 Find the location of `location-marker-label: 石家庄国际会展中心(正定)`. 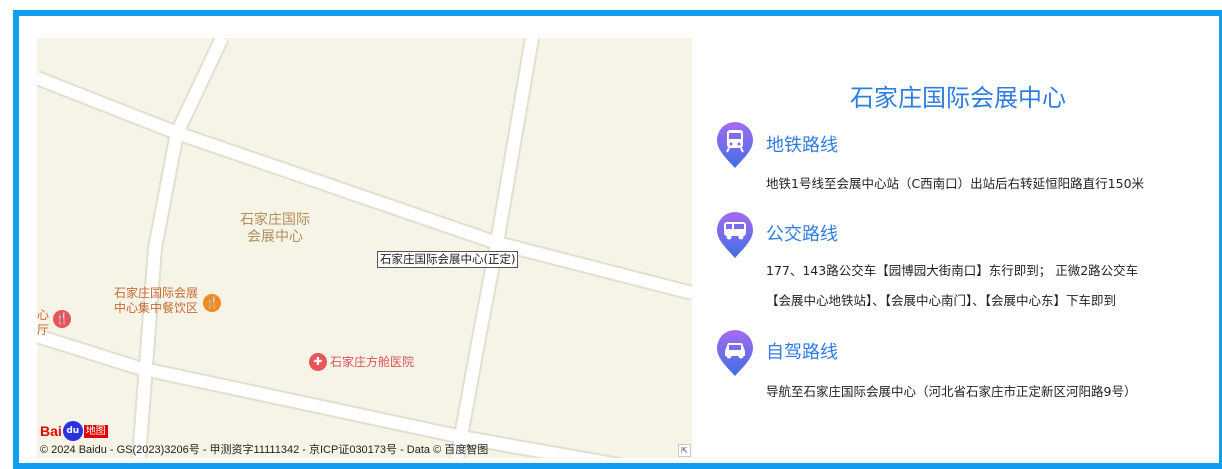

location-marker-label: 石家庄国际会展中心(正定) is located at coordinates (448, 259).